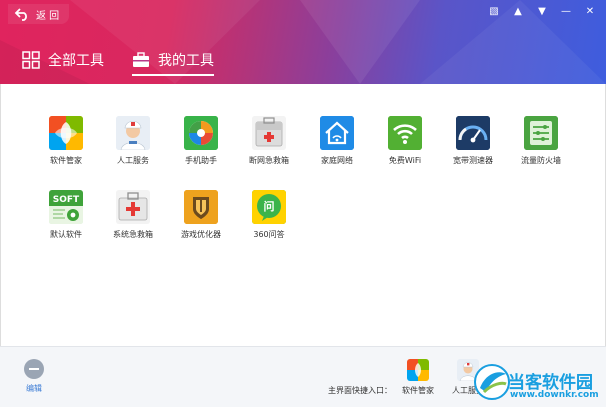 This screenshot has width=606, height=407. I want to click on tool-label: 系统急救箱, so click(133, 234).